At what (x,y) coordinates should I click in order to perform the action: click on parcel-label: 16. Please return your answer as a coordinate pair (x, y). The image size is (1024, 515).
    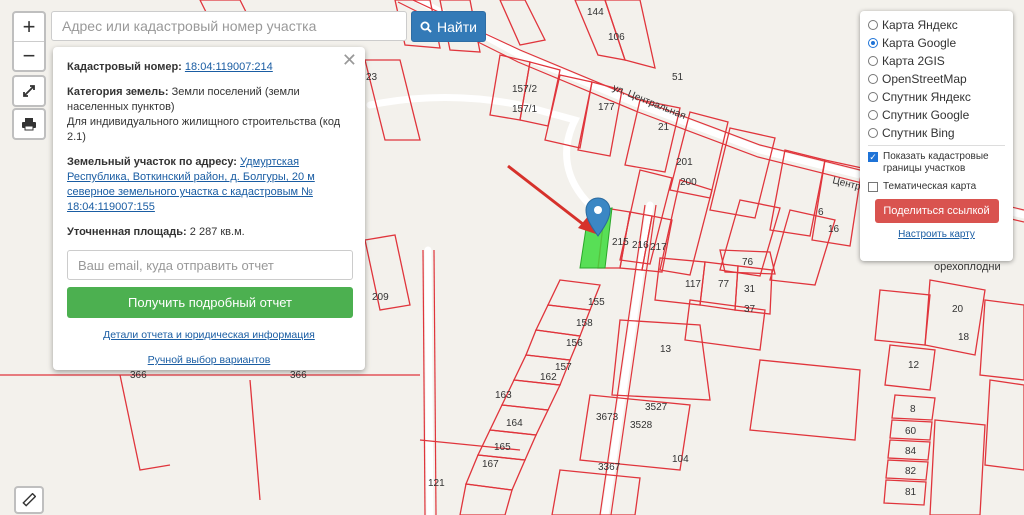
    Looking at the image, I should click on (834, 229).